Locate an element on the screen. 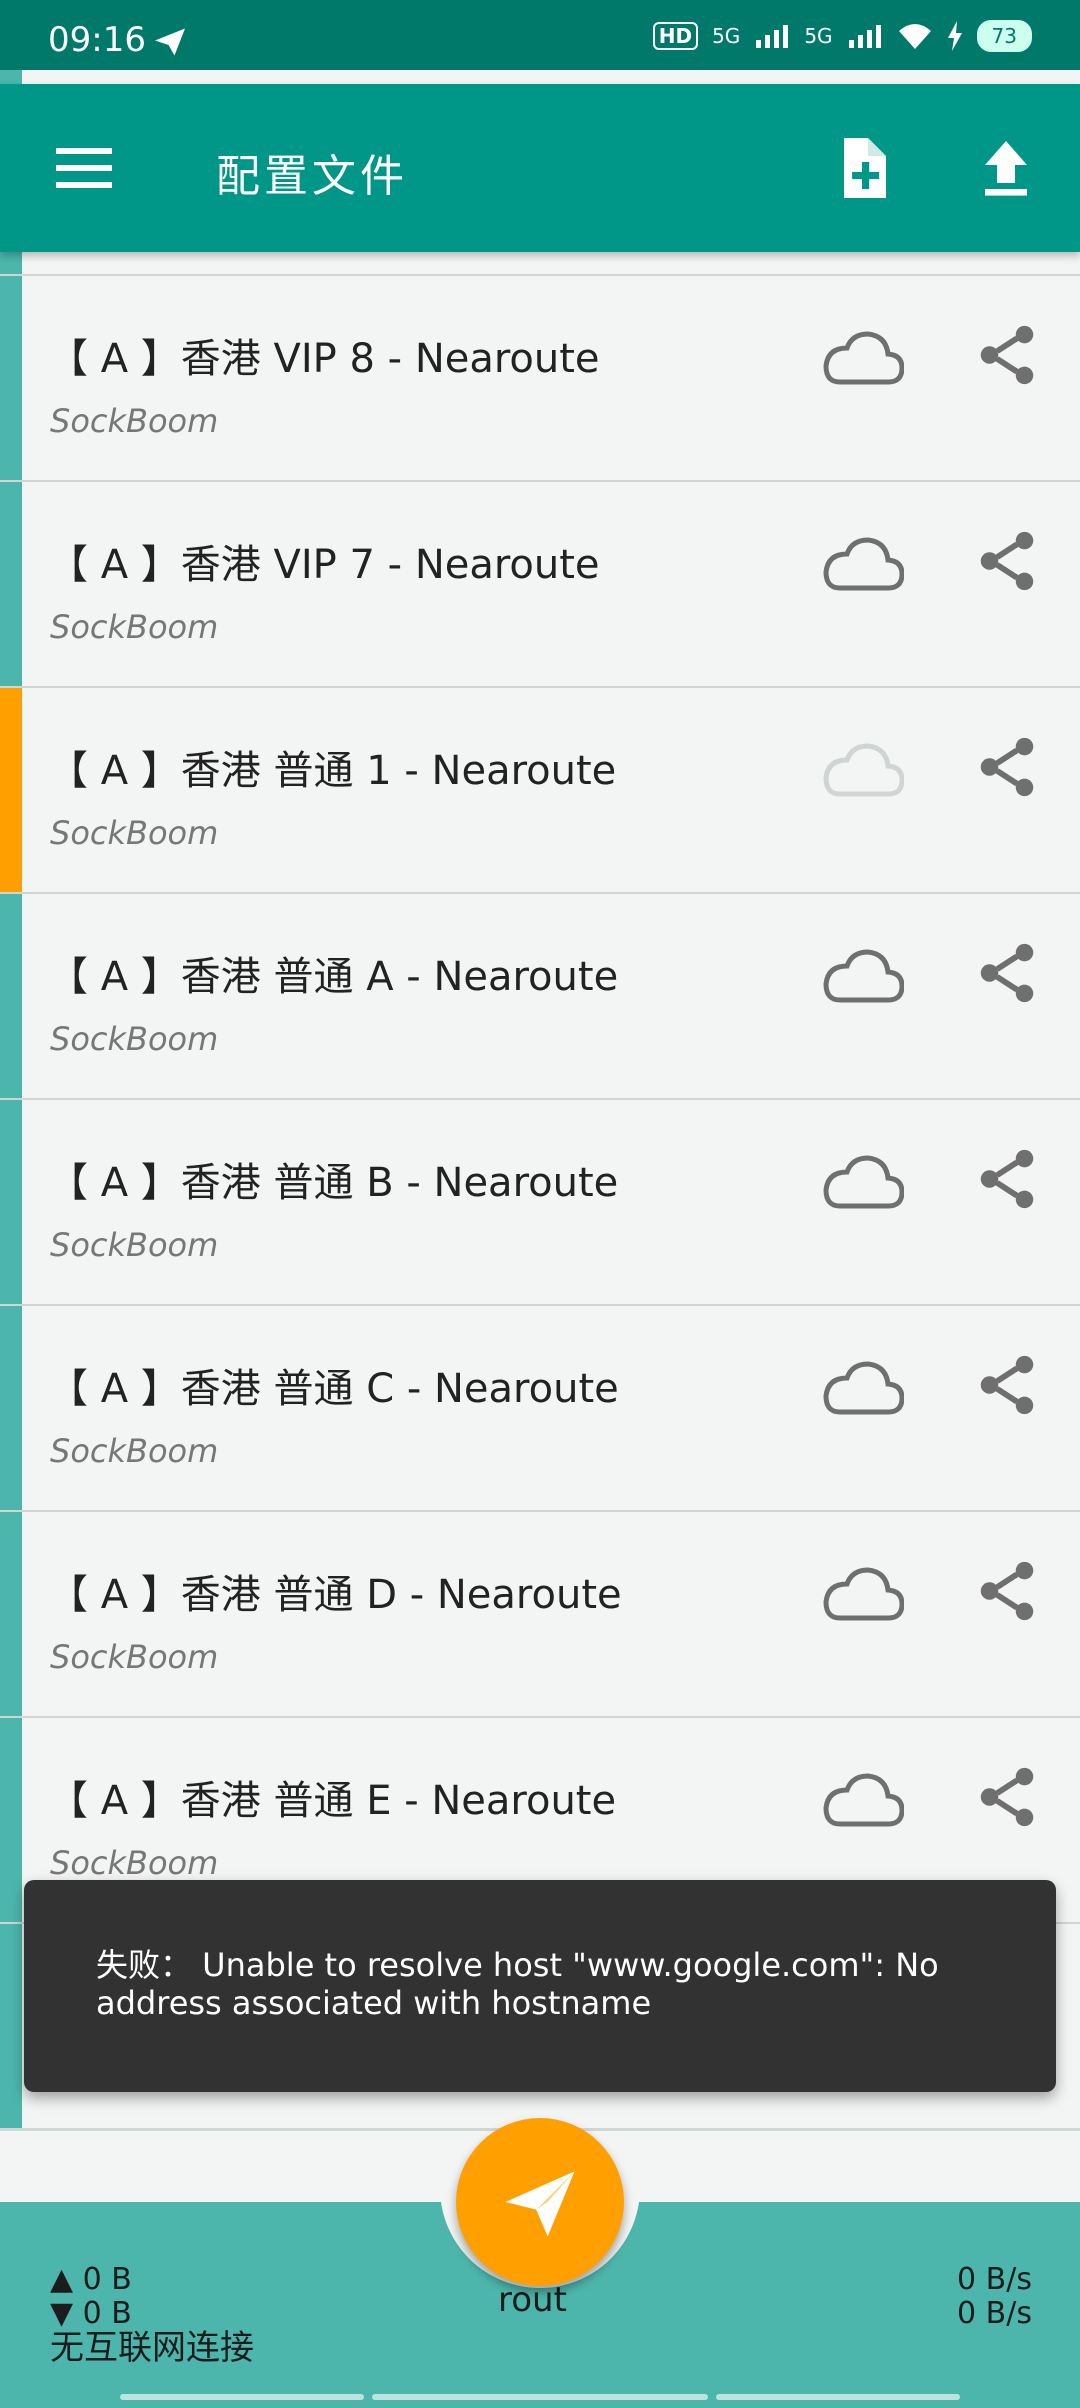 This screenshot has width=1080, height=2408. page-title: 配置文件 is located at coordinates (312, 176).